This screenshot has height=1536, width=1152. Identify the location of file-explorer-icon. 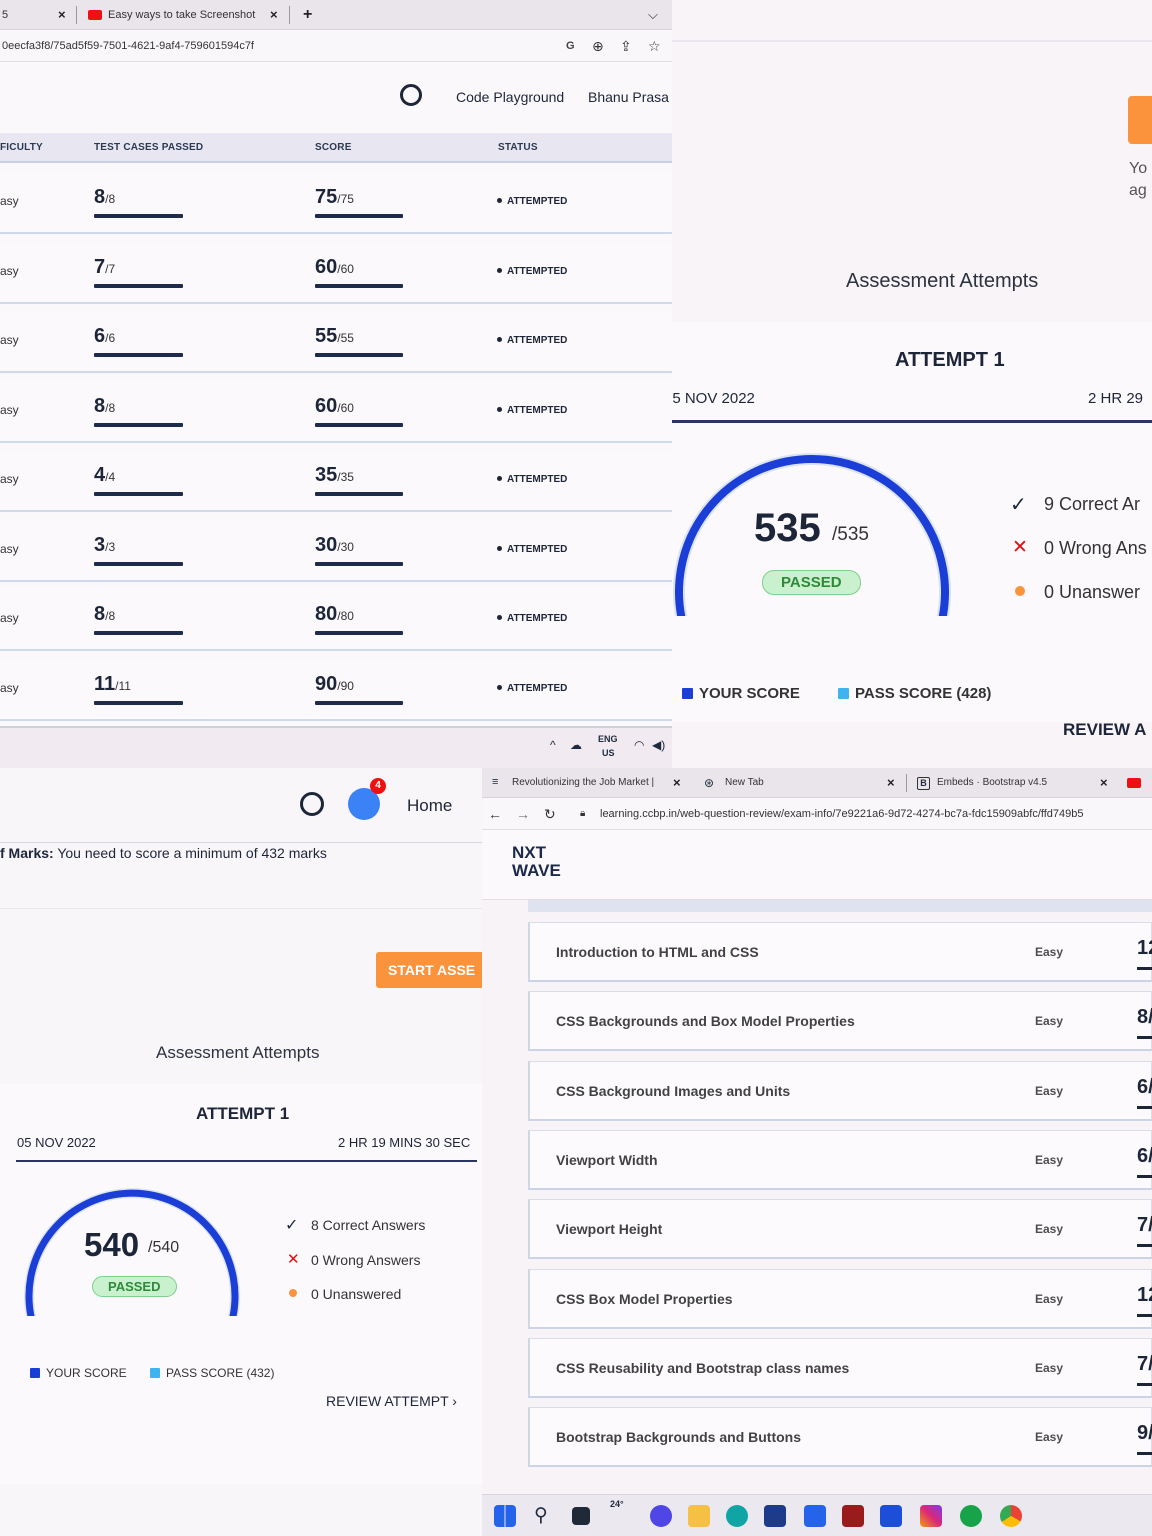
(699, 1516).